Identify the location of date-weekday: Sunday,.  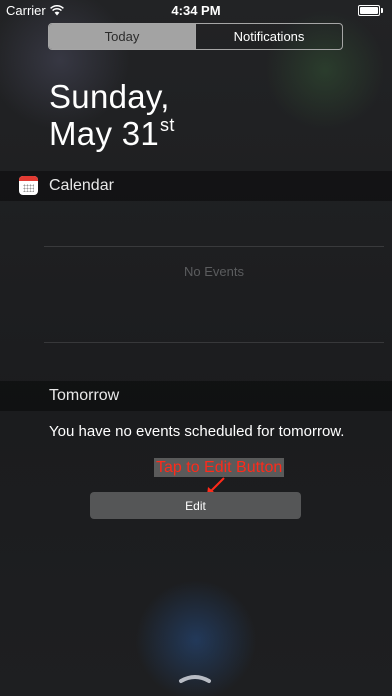
(109, 96).